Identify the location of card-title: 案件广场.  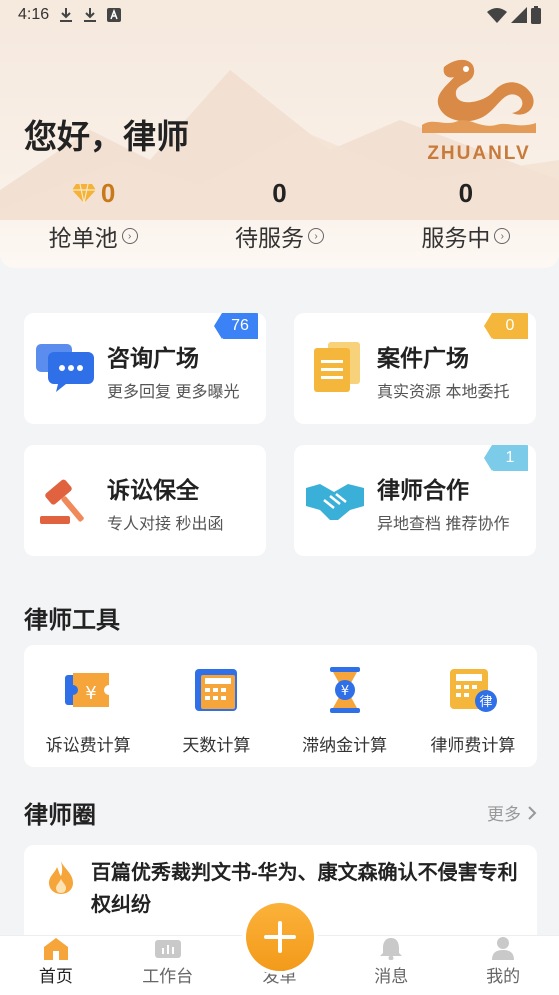
(423, 358).